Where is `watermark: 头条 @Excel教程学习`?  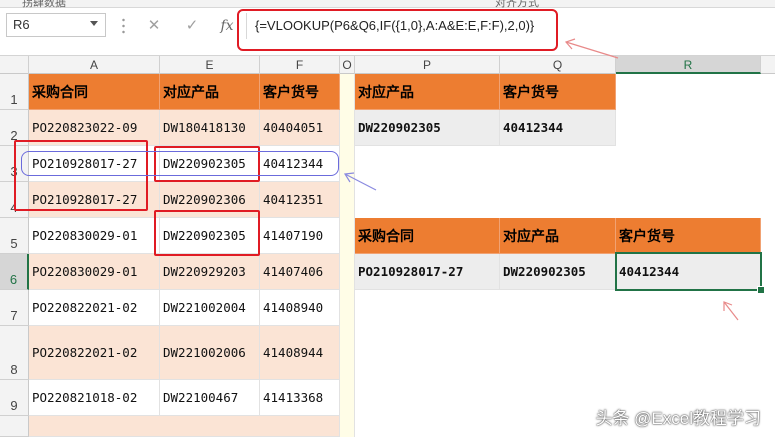 watermark: 头条 @Excel教程学习 is located at coordinates (678, 418).